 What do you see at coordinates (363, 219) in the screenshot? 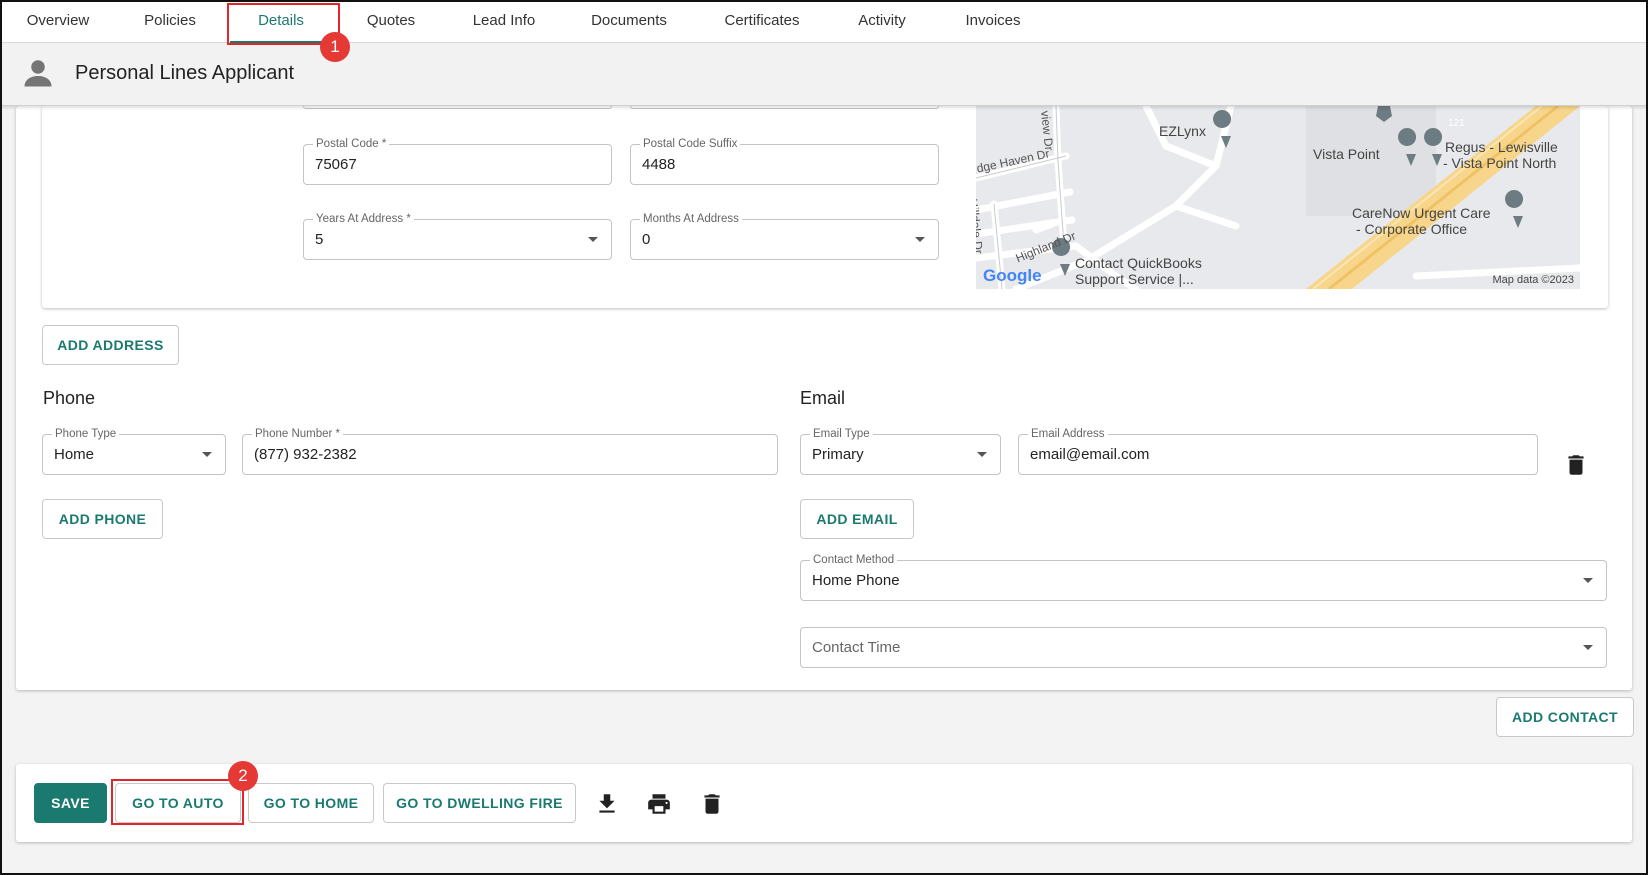
I see `years-at-address-label: Years At Address *` at bounding box center [363, 219].